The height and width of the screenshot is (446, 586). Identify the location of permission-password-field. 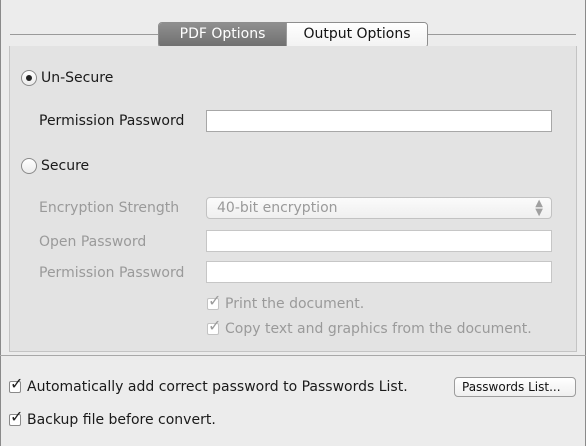
(379, 121).